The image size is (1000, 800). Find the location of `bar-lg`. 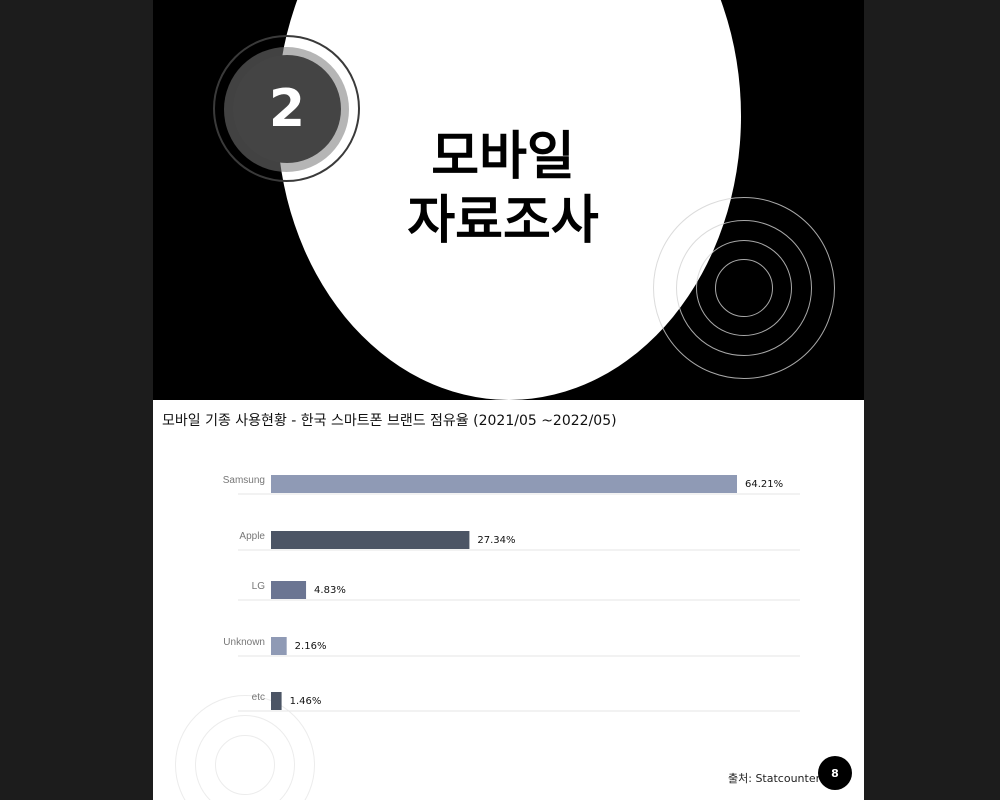

bar-lg is located at coordinates (289, 590).